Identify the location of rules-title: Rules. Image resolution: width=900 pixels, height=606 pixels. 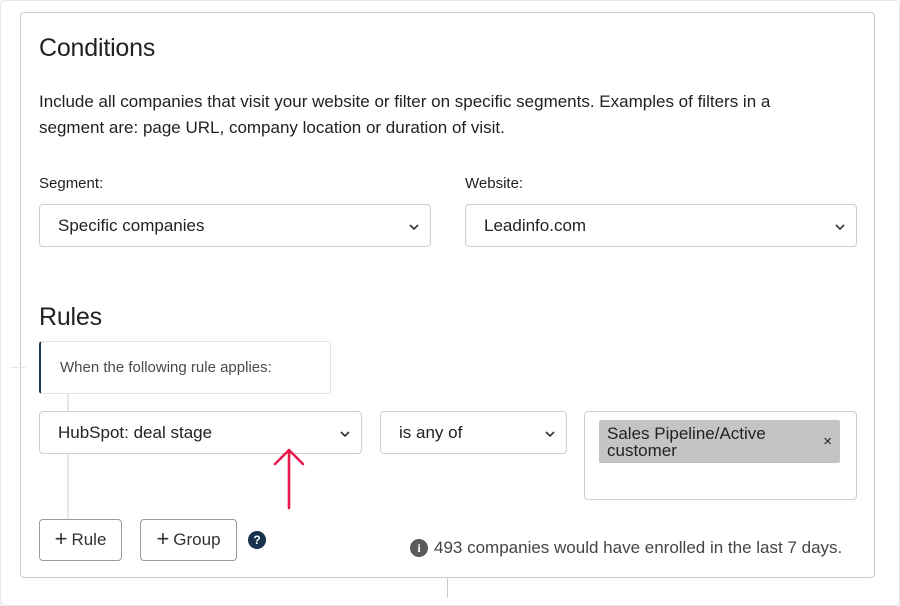
(70, 317).